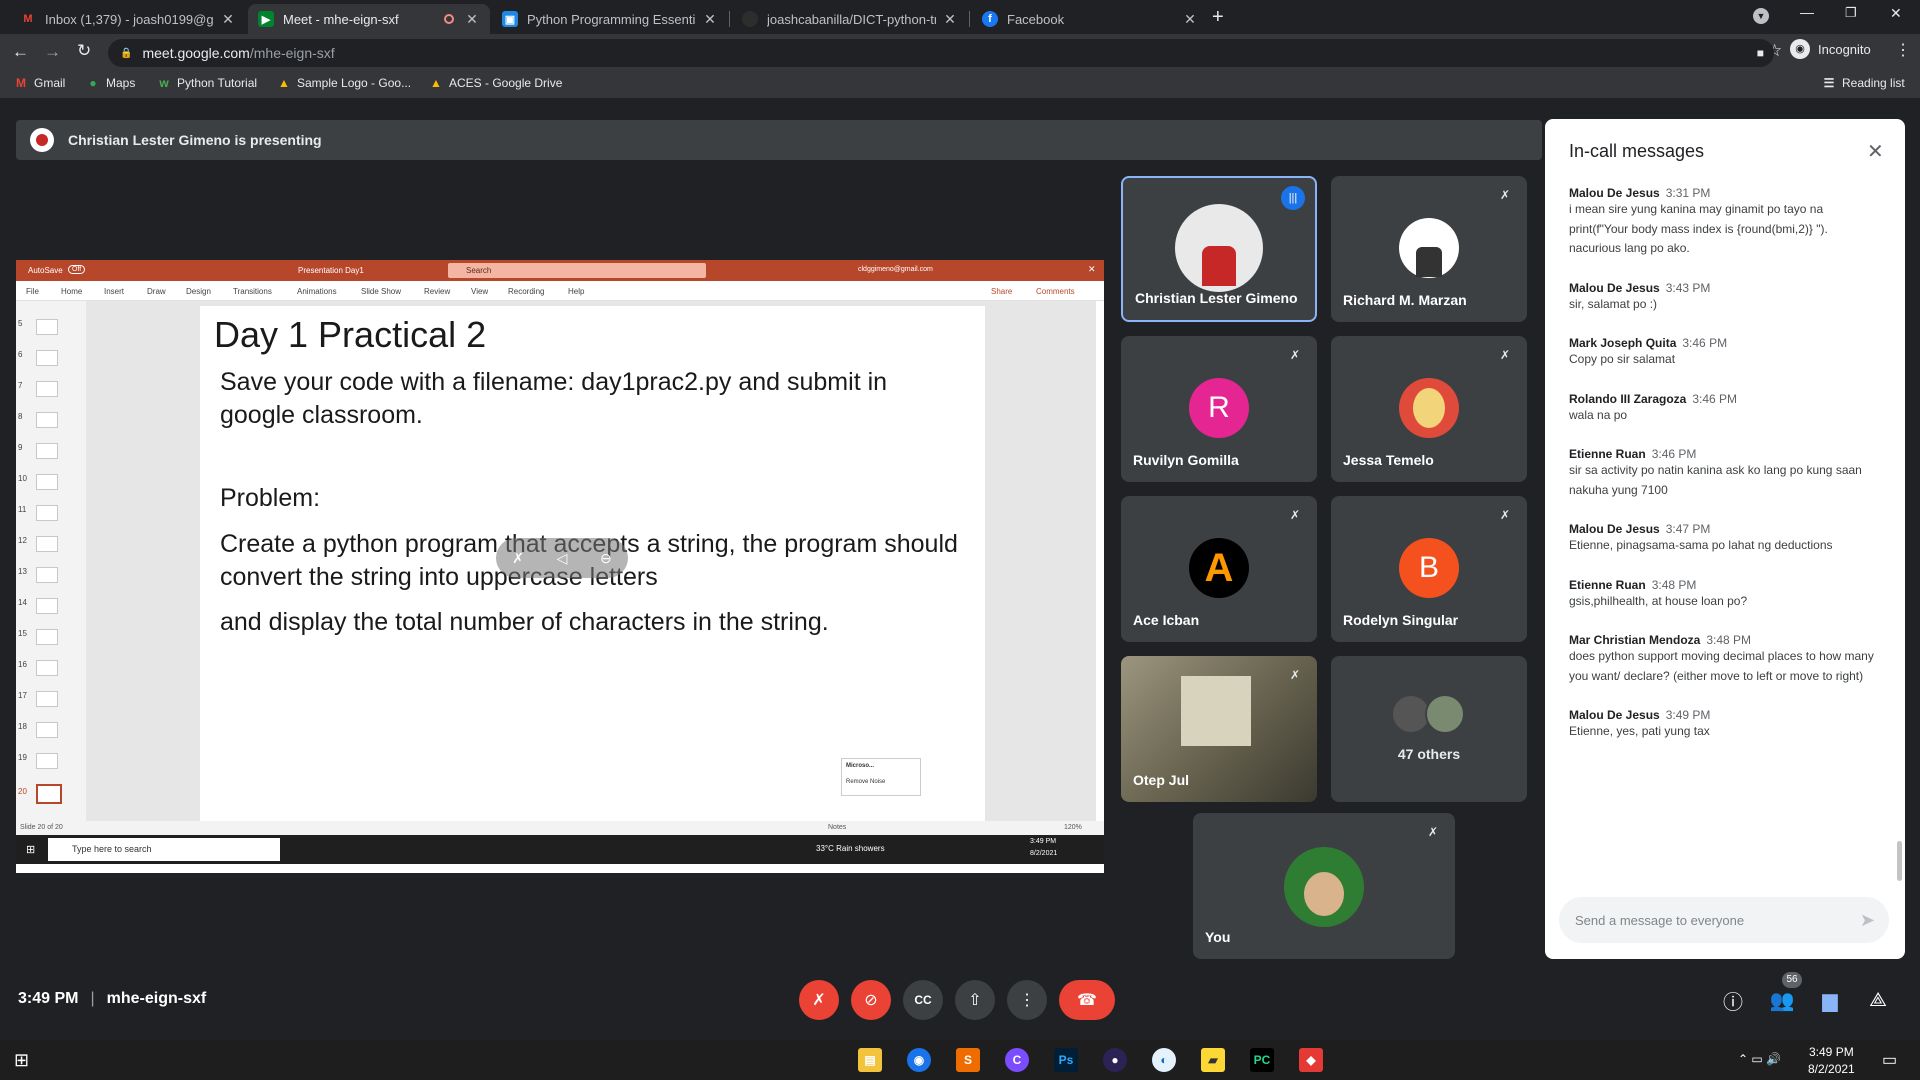 Image resolution: width=1920 pixels, height=1080 pixels. Describe the element at coordinates (1262, 1060) in the screenshot. I see `pycharm-icon: PC` at that location.